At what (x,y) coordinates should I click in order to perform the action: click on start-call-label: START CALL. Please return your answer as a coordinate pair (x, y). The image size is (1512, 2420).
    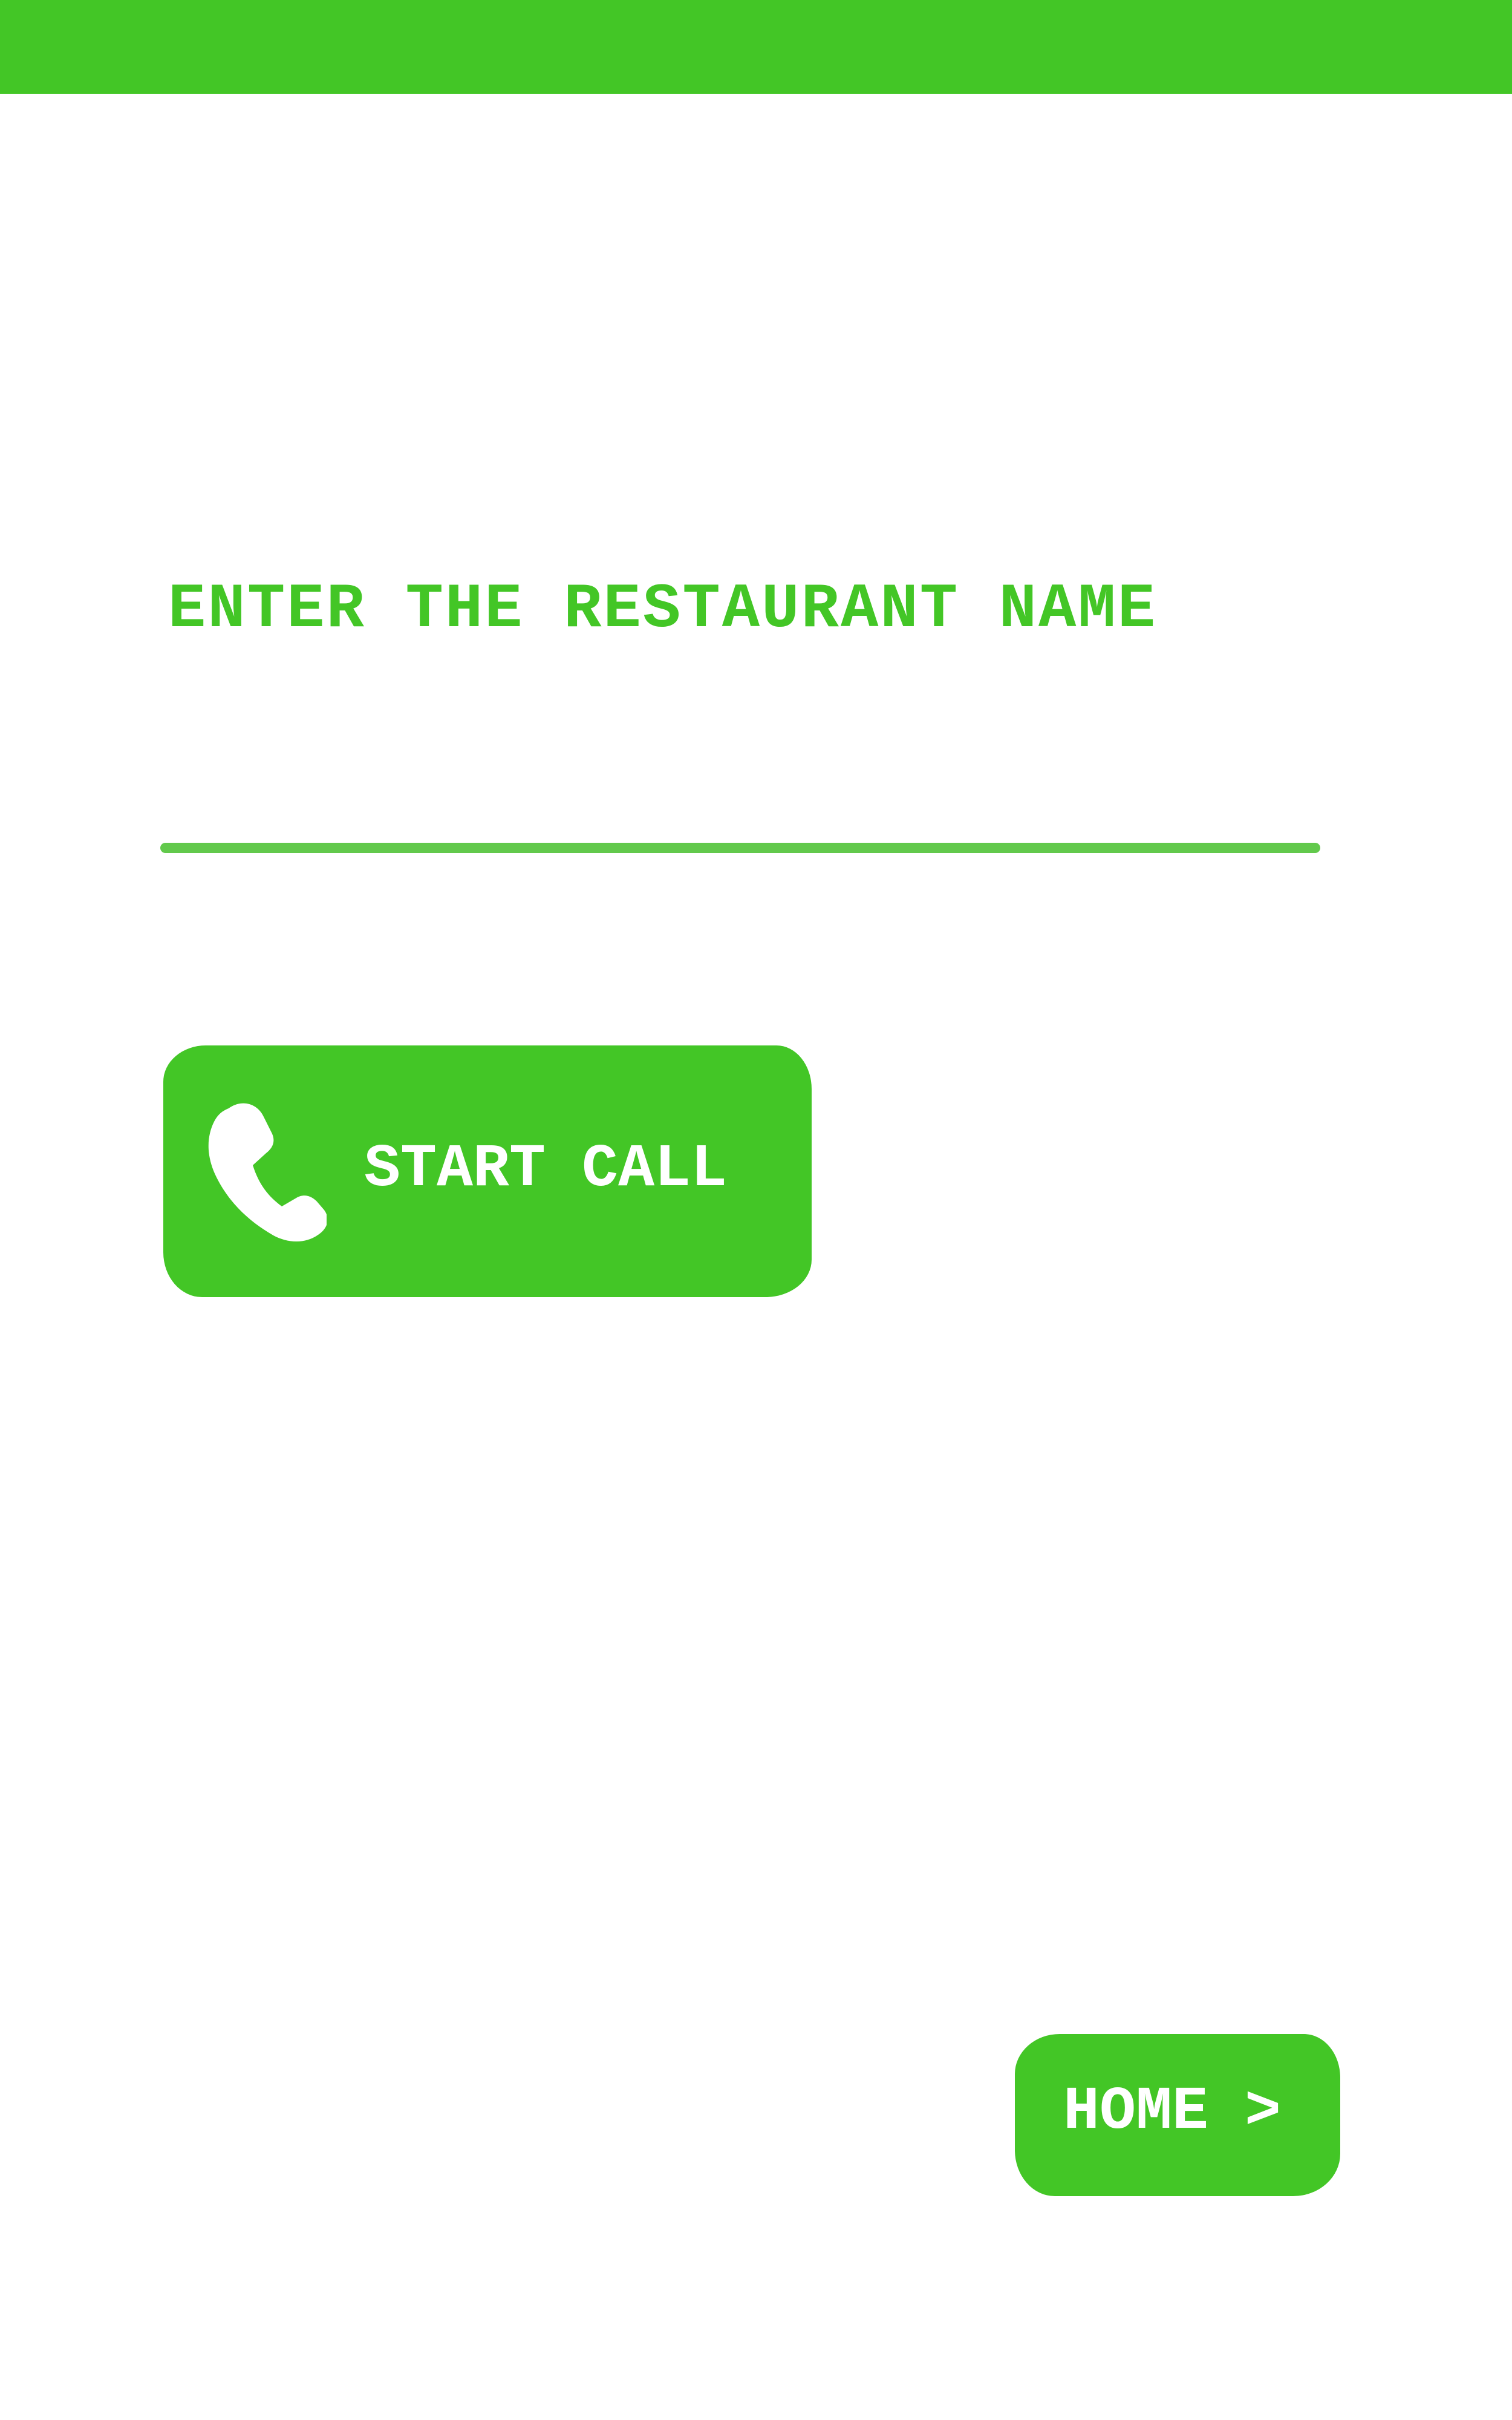
    Looking at the image, I should click on (546, 1170).